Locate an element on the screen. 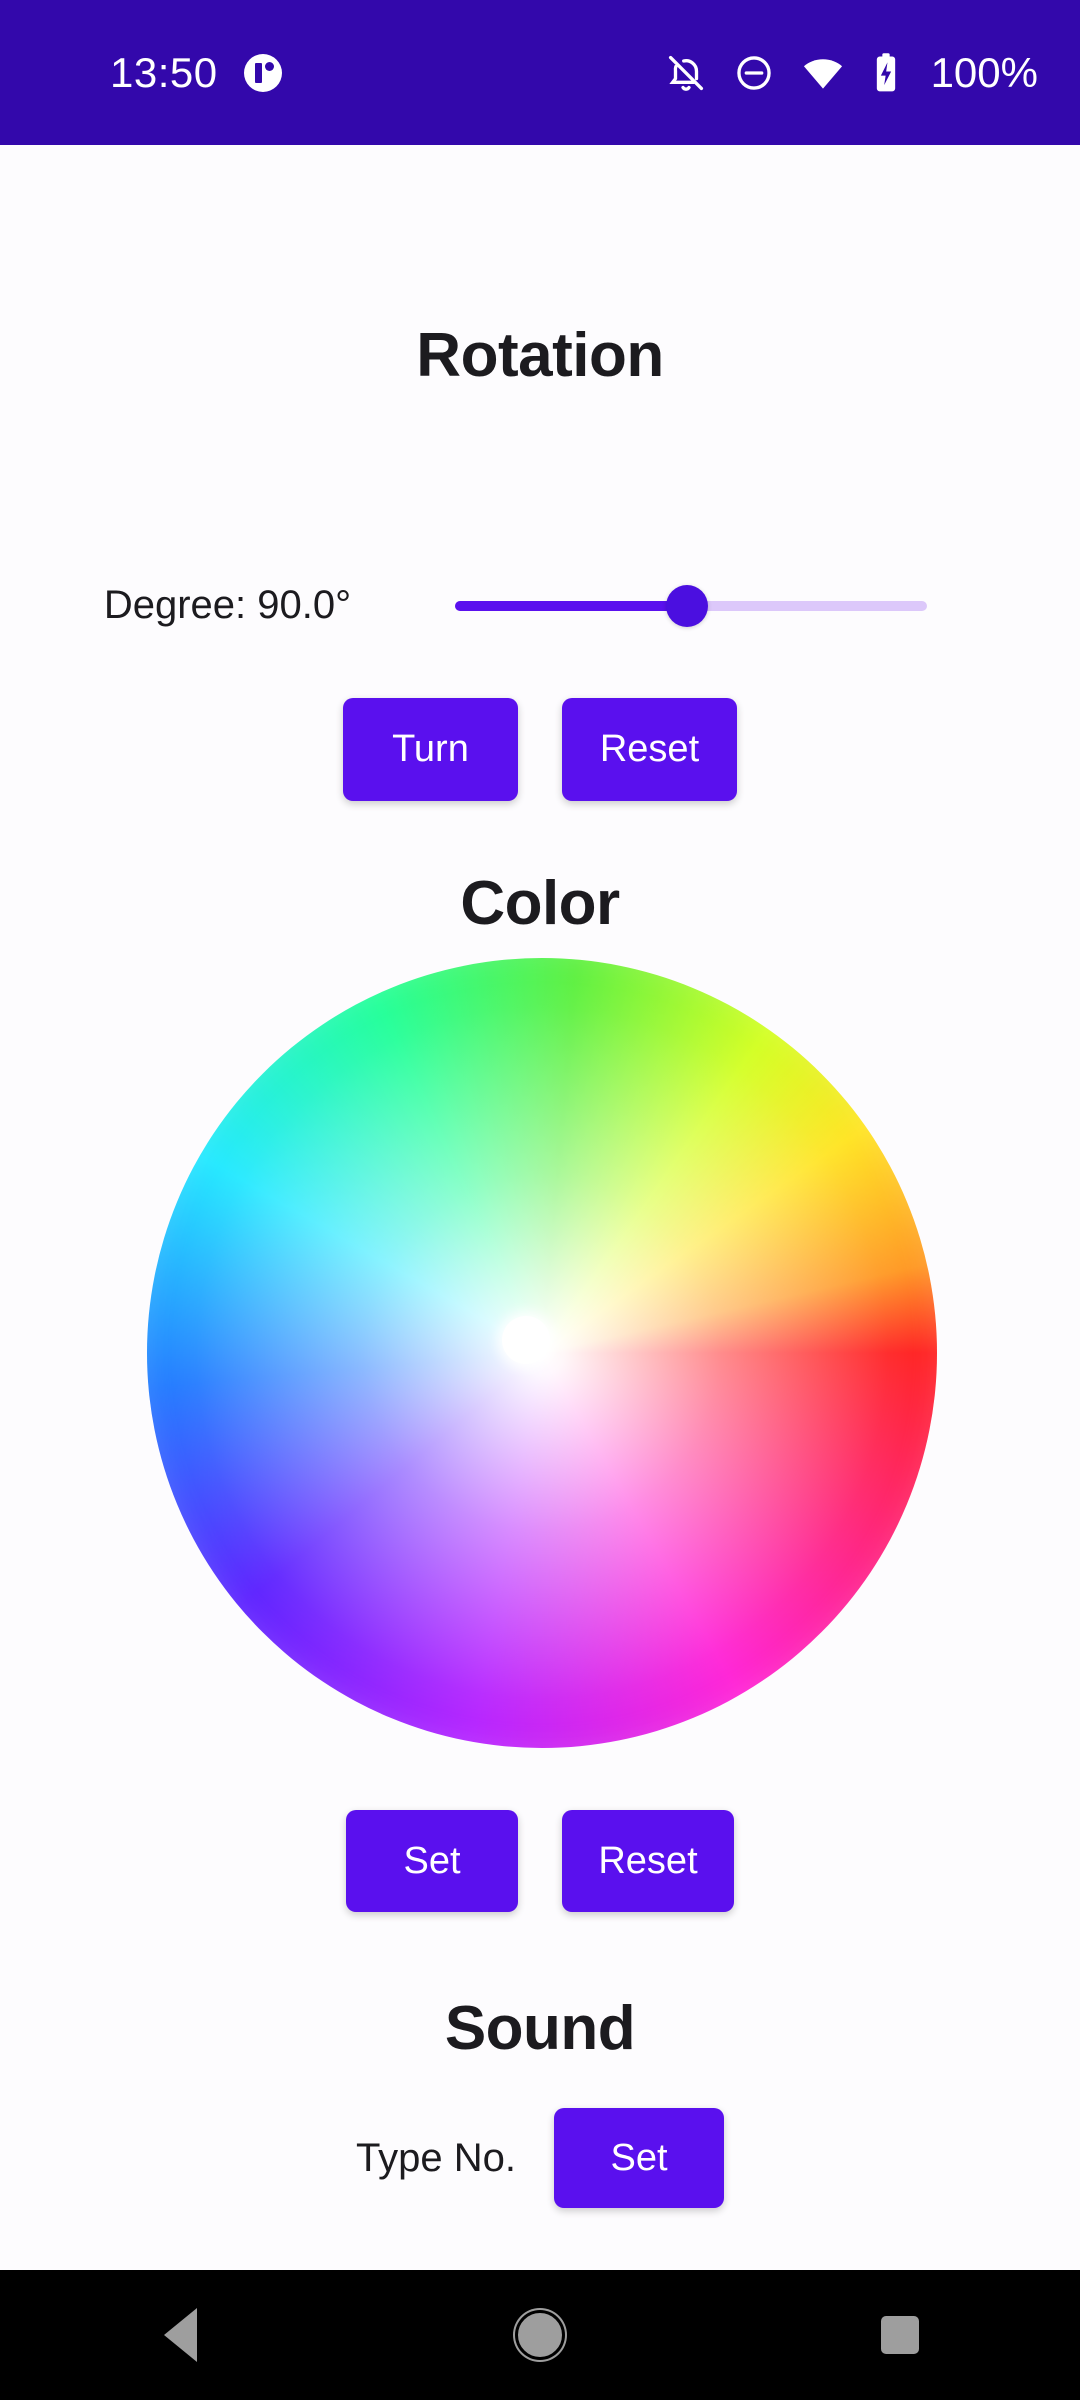 Image resolution: width=1080 pixels, height=2400 pixels. nav-recents-button is located at coordinates (900, 2335).